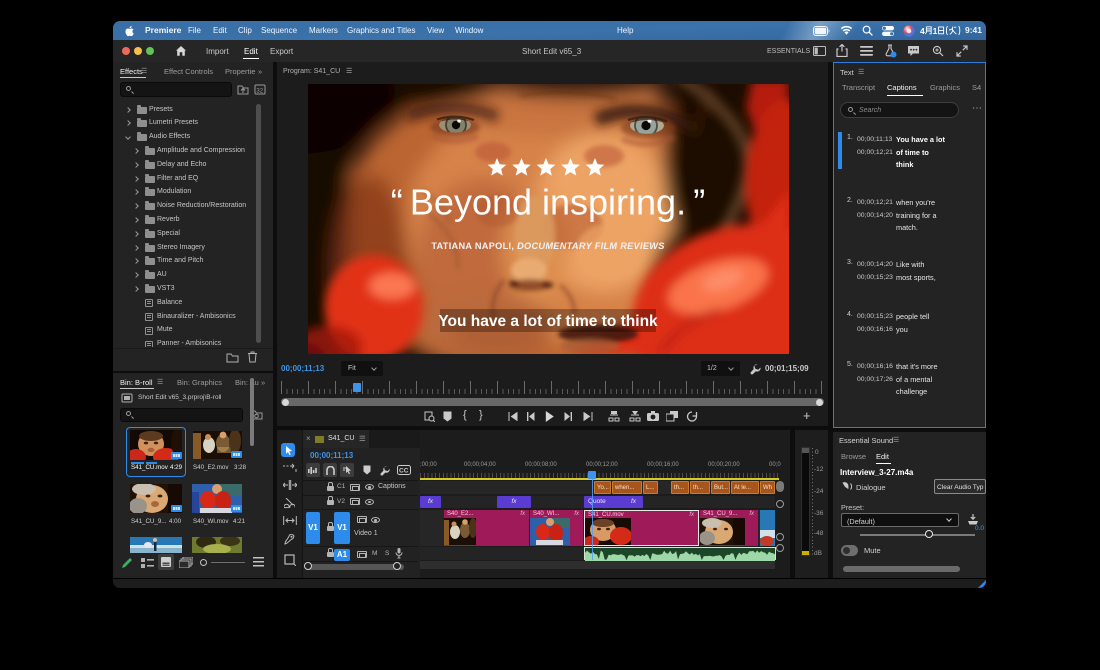 Image resolution: width=1100 pixels, height=670 pixels. What do you see at coordinates (259, 91) in the screenshot?
I see `svg-text: 32` at bounding box center [259, 91].